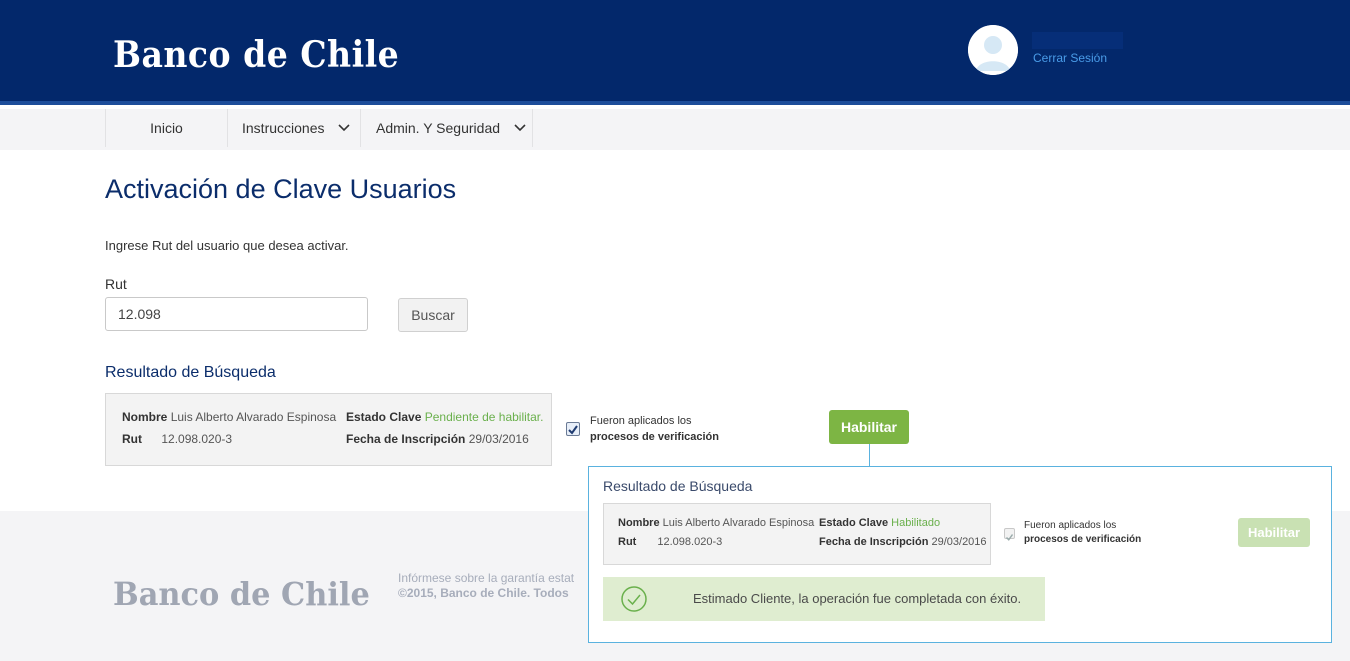 The width and height of the screenshot is (1350, 661). What do you see at coordinates (916, 523) in the screenshot?
I see `popup-estado-value: Habilitado` at bounding box center [916, 523].